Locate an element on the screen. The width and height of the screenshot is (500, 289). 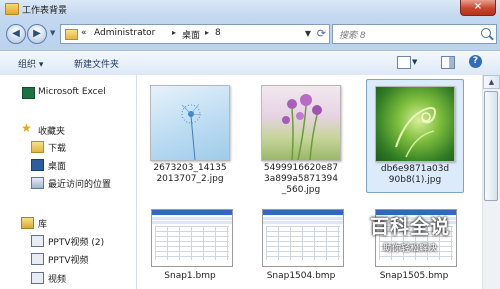
file-name: Snap1505.bmp is located at coordinates (414, 276).